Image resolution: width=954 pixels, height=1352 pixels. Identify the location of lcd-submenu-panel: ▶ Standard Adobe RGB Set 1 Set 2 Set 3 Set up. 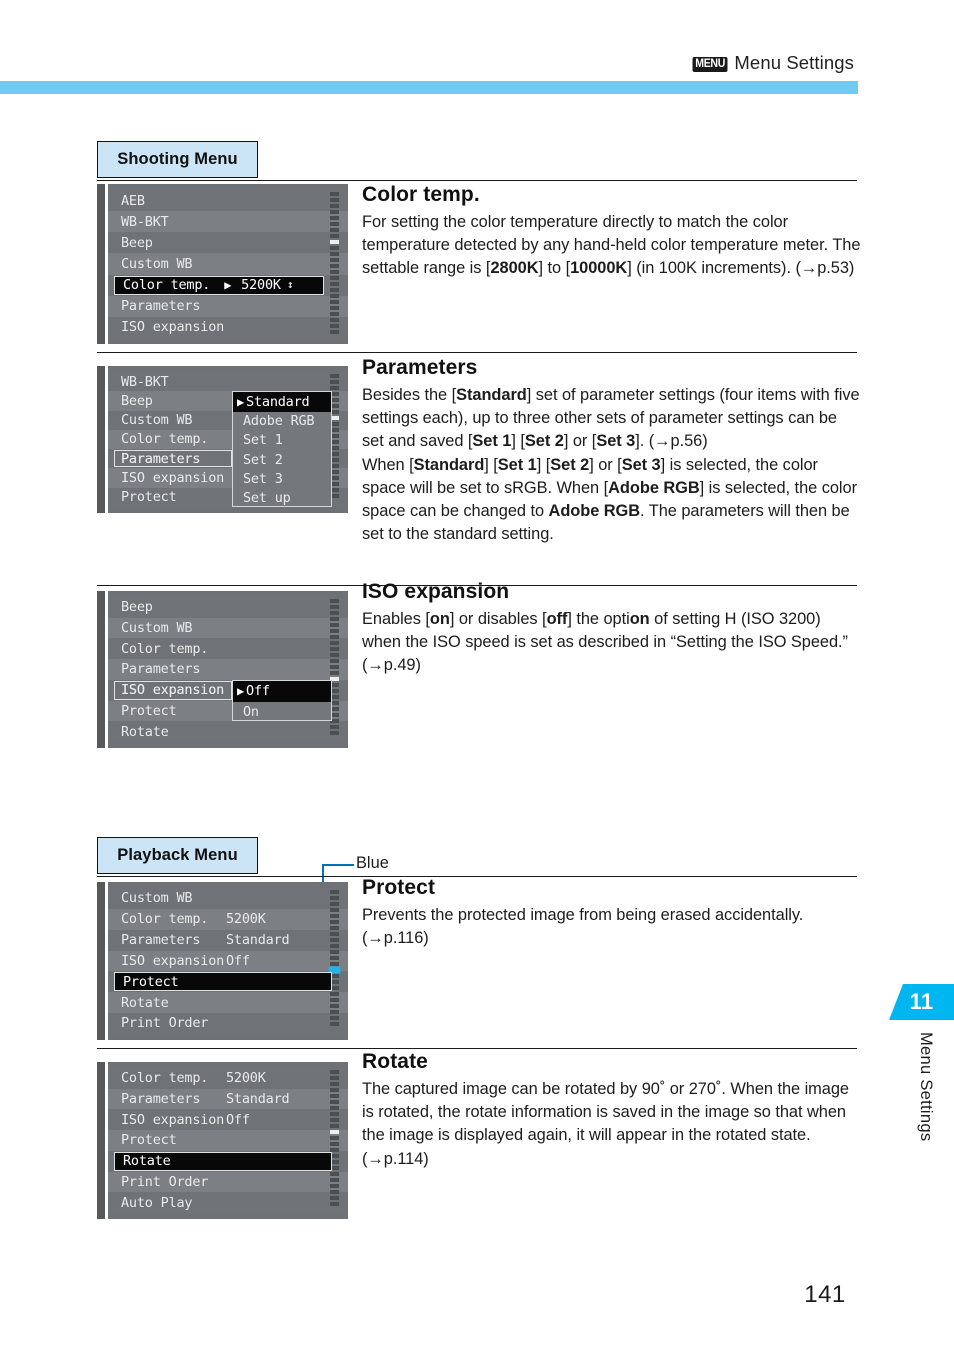
(282, 449).